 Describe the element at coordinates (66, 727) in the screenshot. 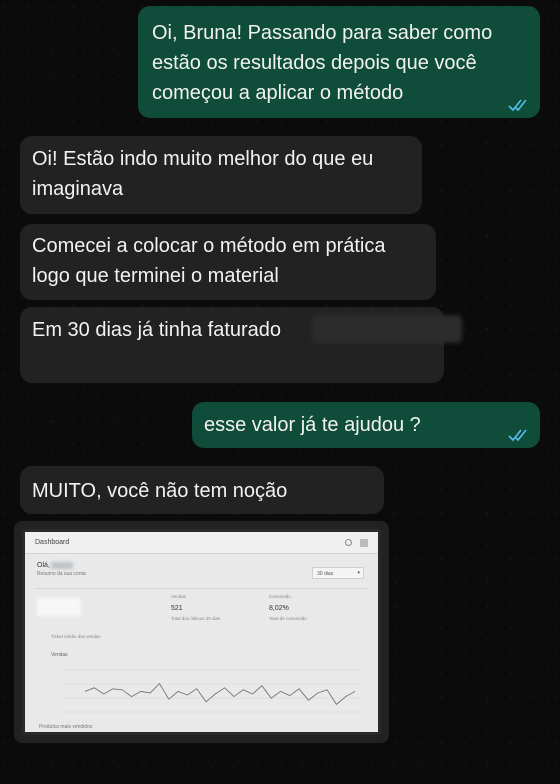

I see `bottom-label: Produtos mais vendidos` at that location.